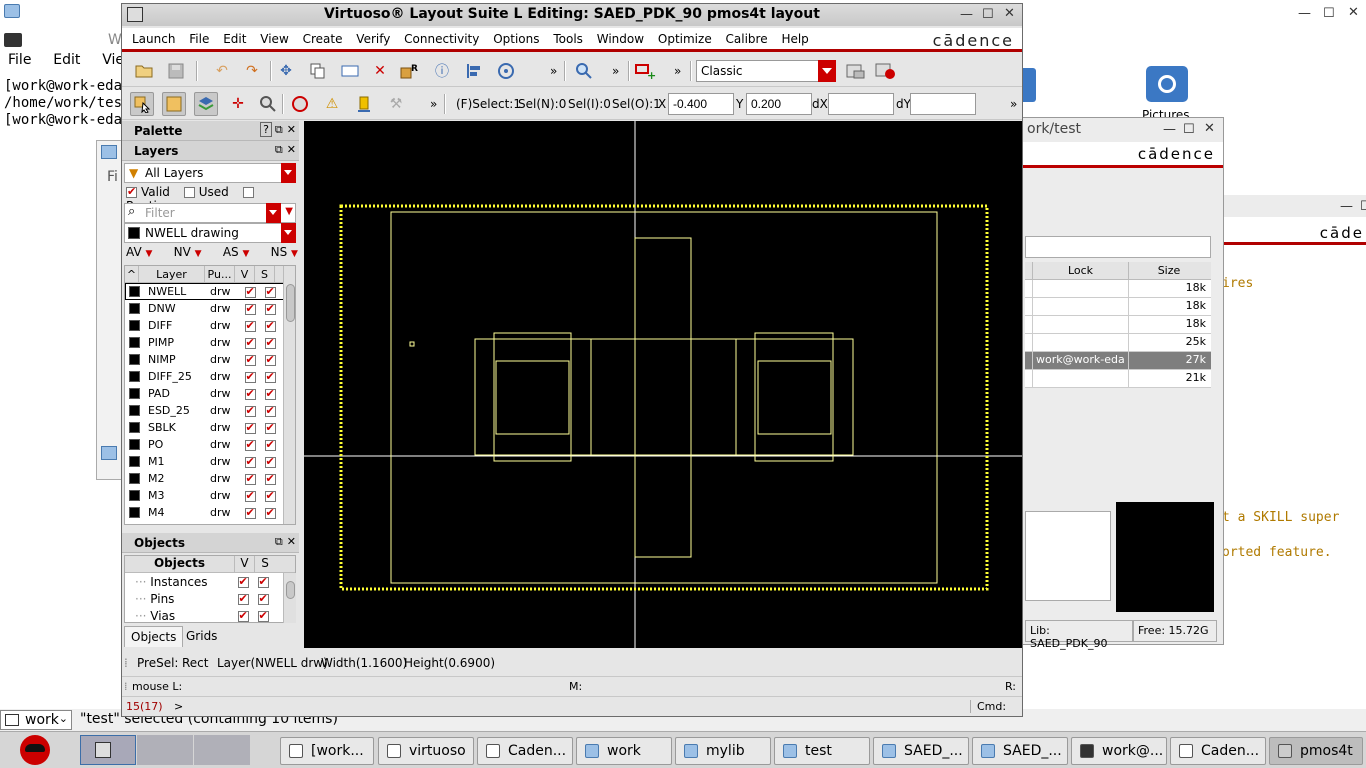 The image size is (1366, 768). What do you see at coordinates (350, 71) in the screenshot?
I see `stretch-icon` at bounding box center [350, 71].